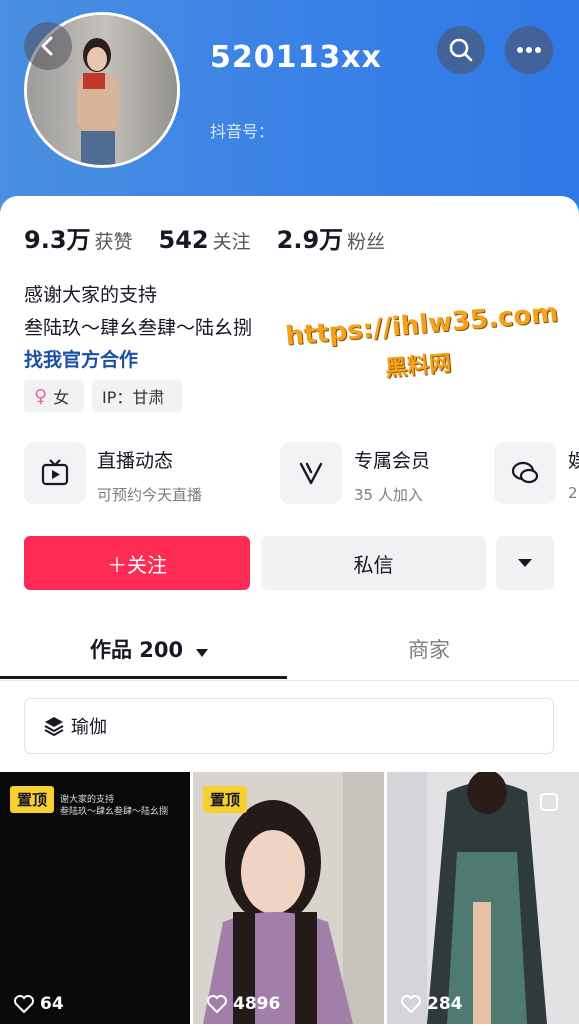 This screenshot has height=1026, width=579. What do you see at coordinates (135, 459) in the screenshot?
I see `live-feature-title: 直播动态` at bounding box center [135, 459].